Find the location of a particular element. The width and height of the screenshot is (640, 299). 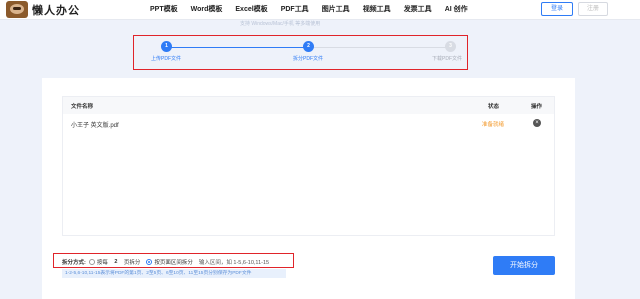

column-header-status: 状态 is located at coordinates (494, 107).